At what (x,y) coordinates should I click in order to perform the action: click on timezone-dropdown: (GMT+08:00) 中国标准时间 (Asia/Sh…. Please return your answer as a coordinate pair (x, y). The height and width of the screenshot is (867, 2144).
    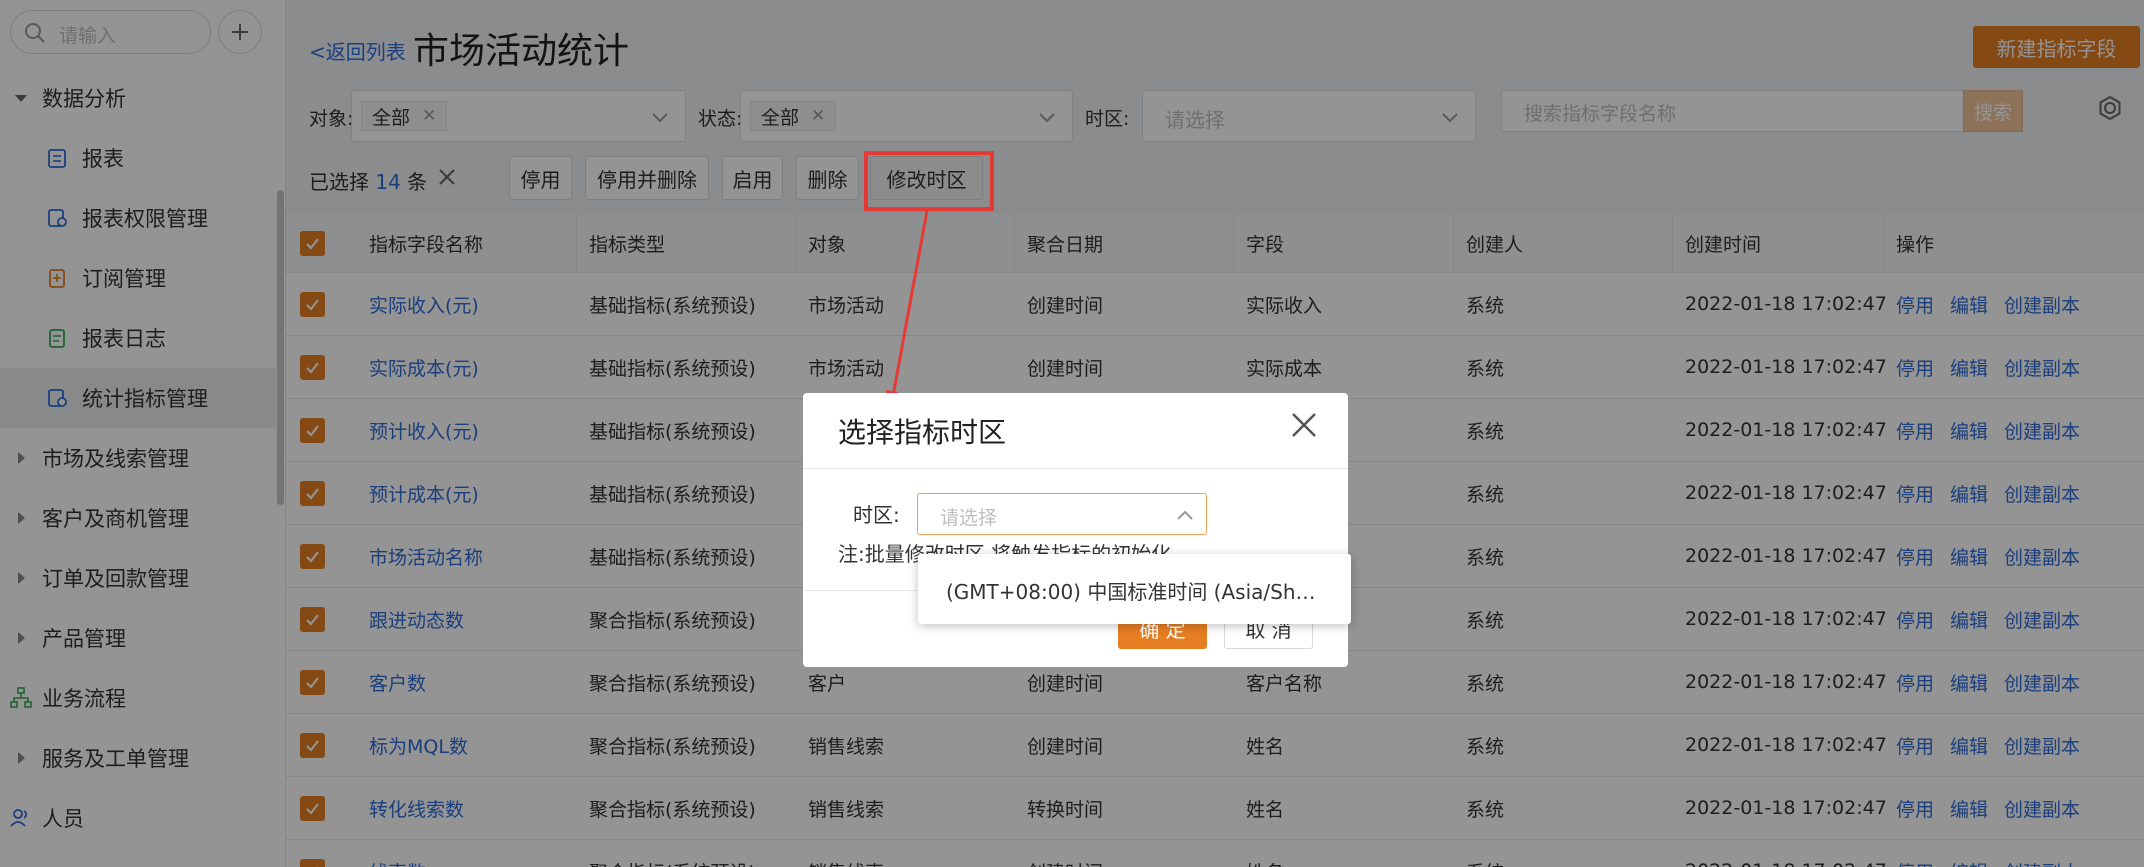
    Looking at the image, I should click on (1134, 589).